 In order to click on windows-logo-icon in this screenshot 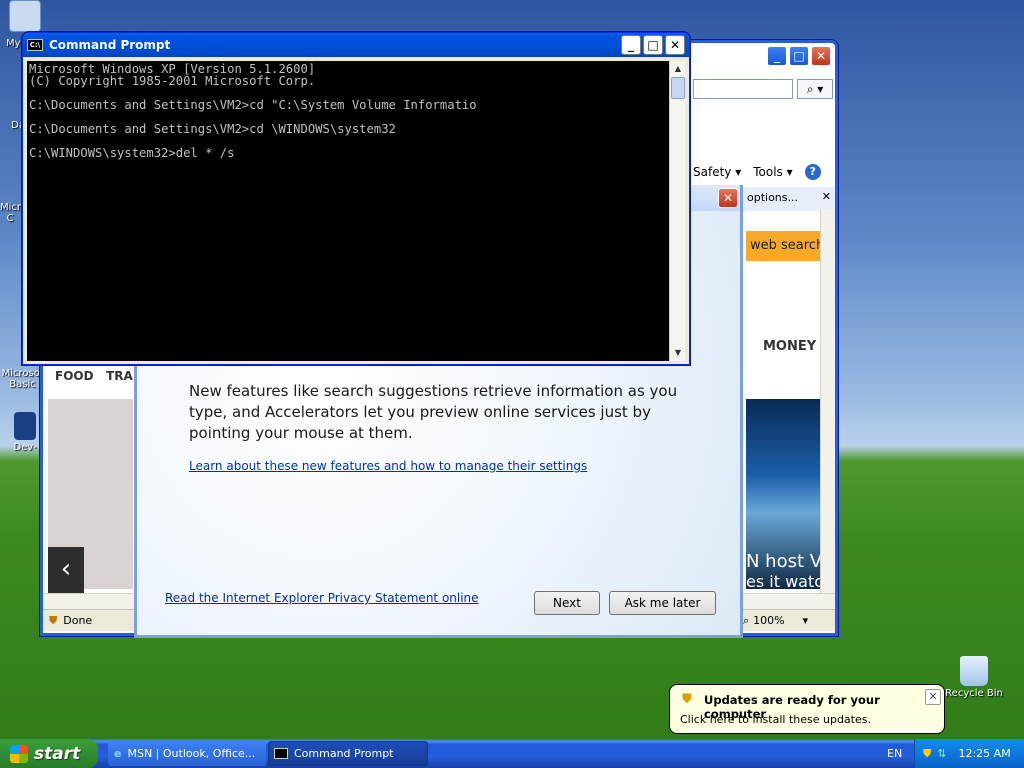, I will do `click(19, 753)`.